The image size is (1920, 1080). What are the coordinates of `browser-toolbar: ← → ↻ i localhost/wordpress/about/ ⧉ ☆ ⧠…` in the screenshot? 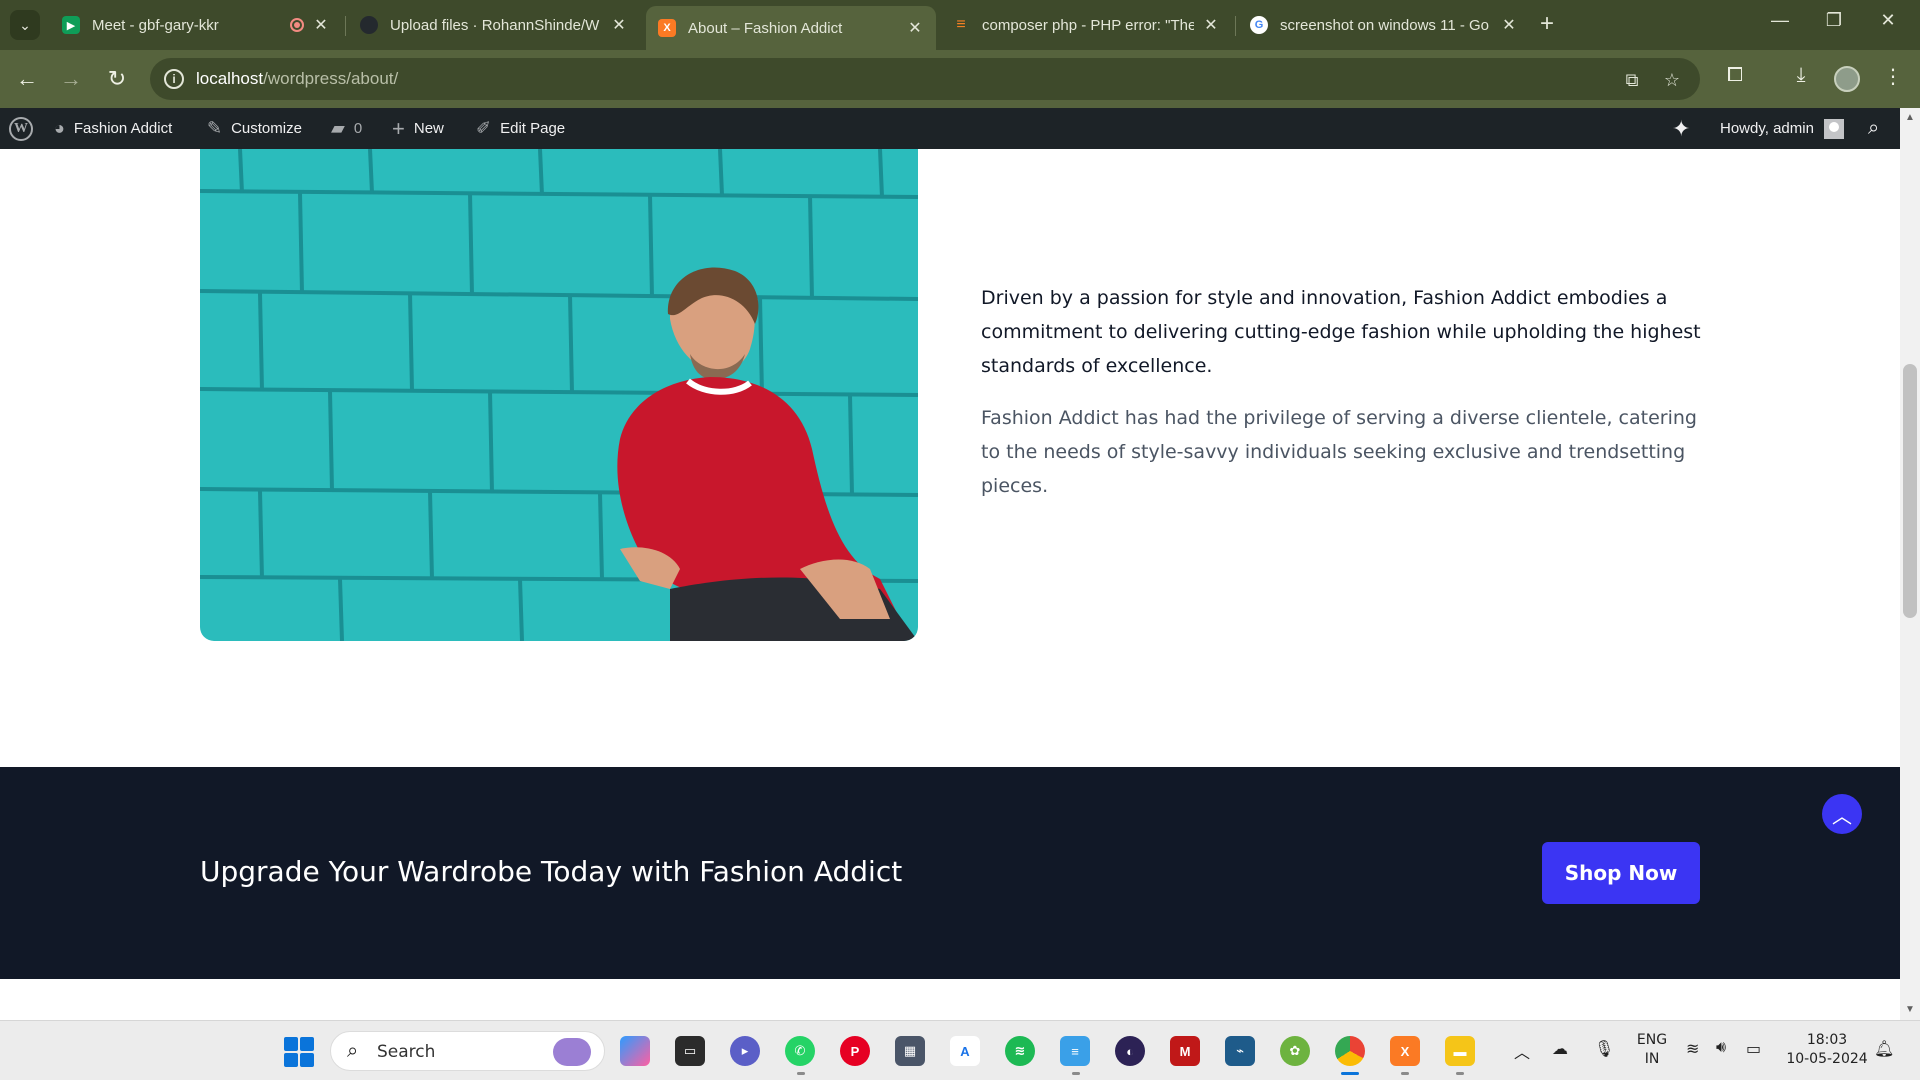 It's located at (960, 79).